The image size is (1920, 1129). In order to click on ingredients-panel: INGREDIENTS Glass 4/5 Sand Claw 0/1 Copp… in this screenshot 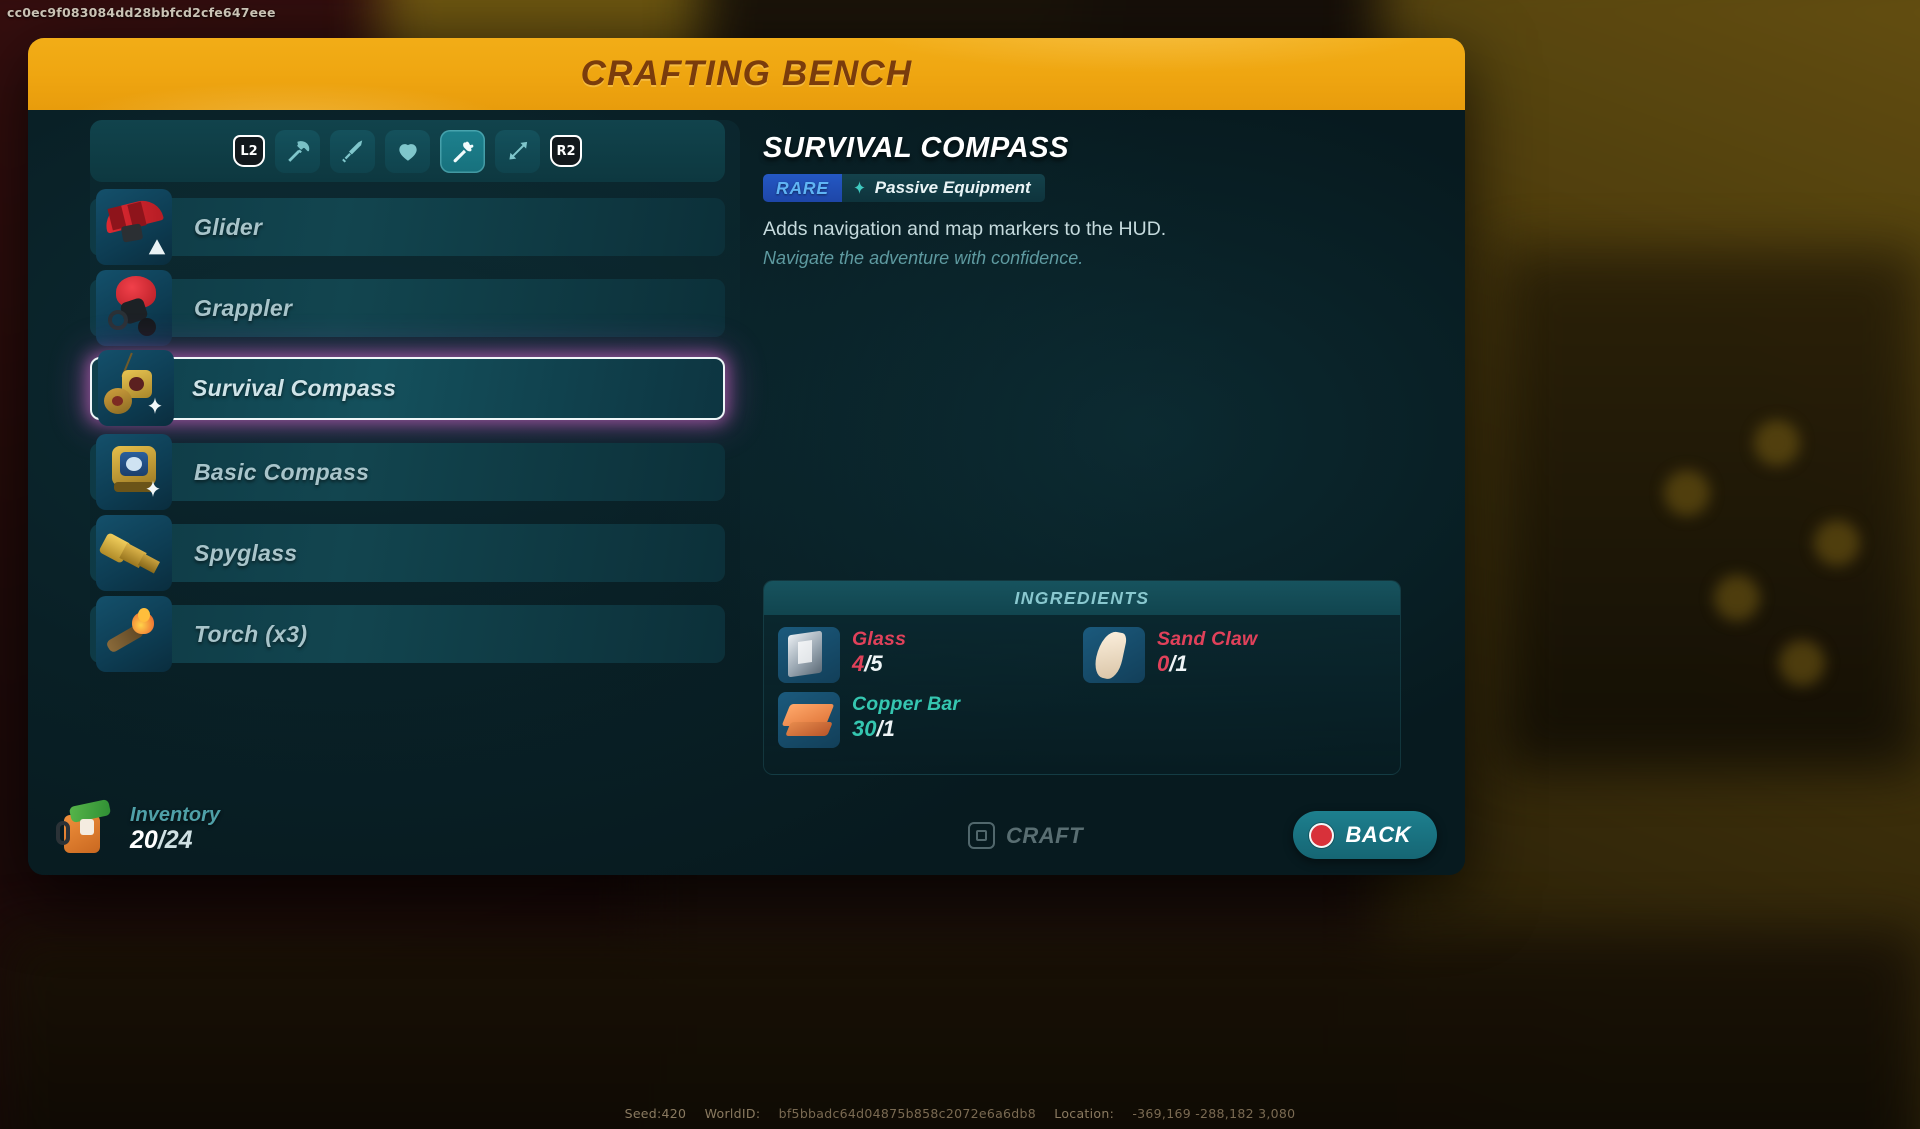, I will do `click(1082, 677)`.